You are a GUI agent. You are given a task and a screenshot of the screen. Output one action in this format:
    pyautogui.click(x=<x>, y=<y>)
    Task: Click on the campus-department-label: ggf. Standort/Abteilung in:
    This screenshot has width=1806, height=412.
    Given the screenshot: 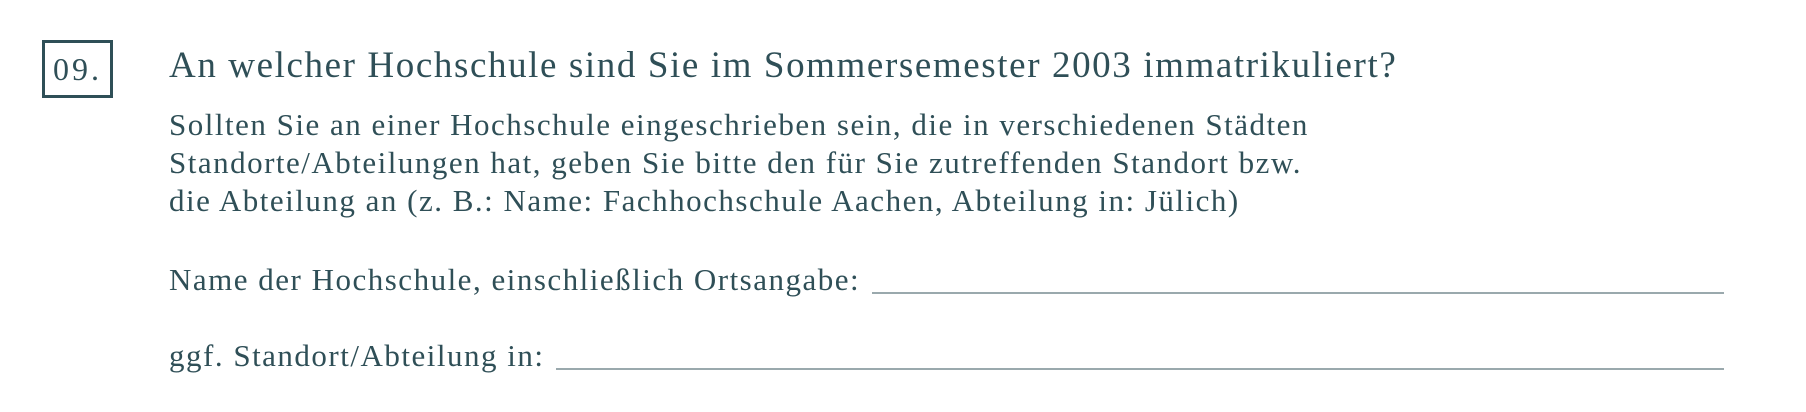 What is the action you would take?
    pyautogui.click(x=357, y=355)
    